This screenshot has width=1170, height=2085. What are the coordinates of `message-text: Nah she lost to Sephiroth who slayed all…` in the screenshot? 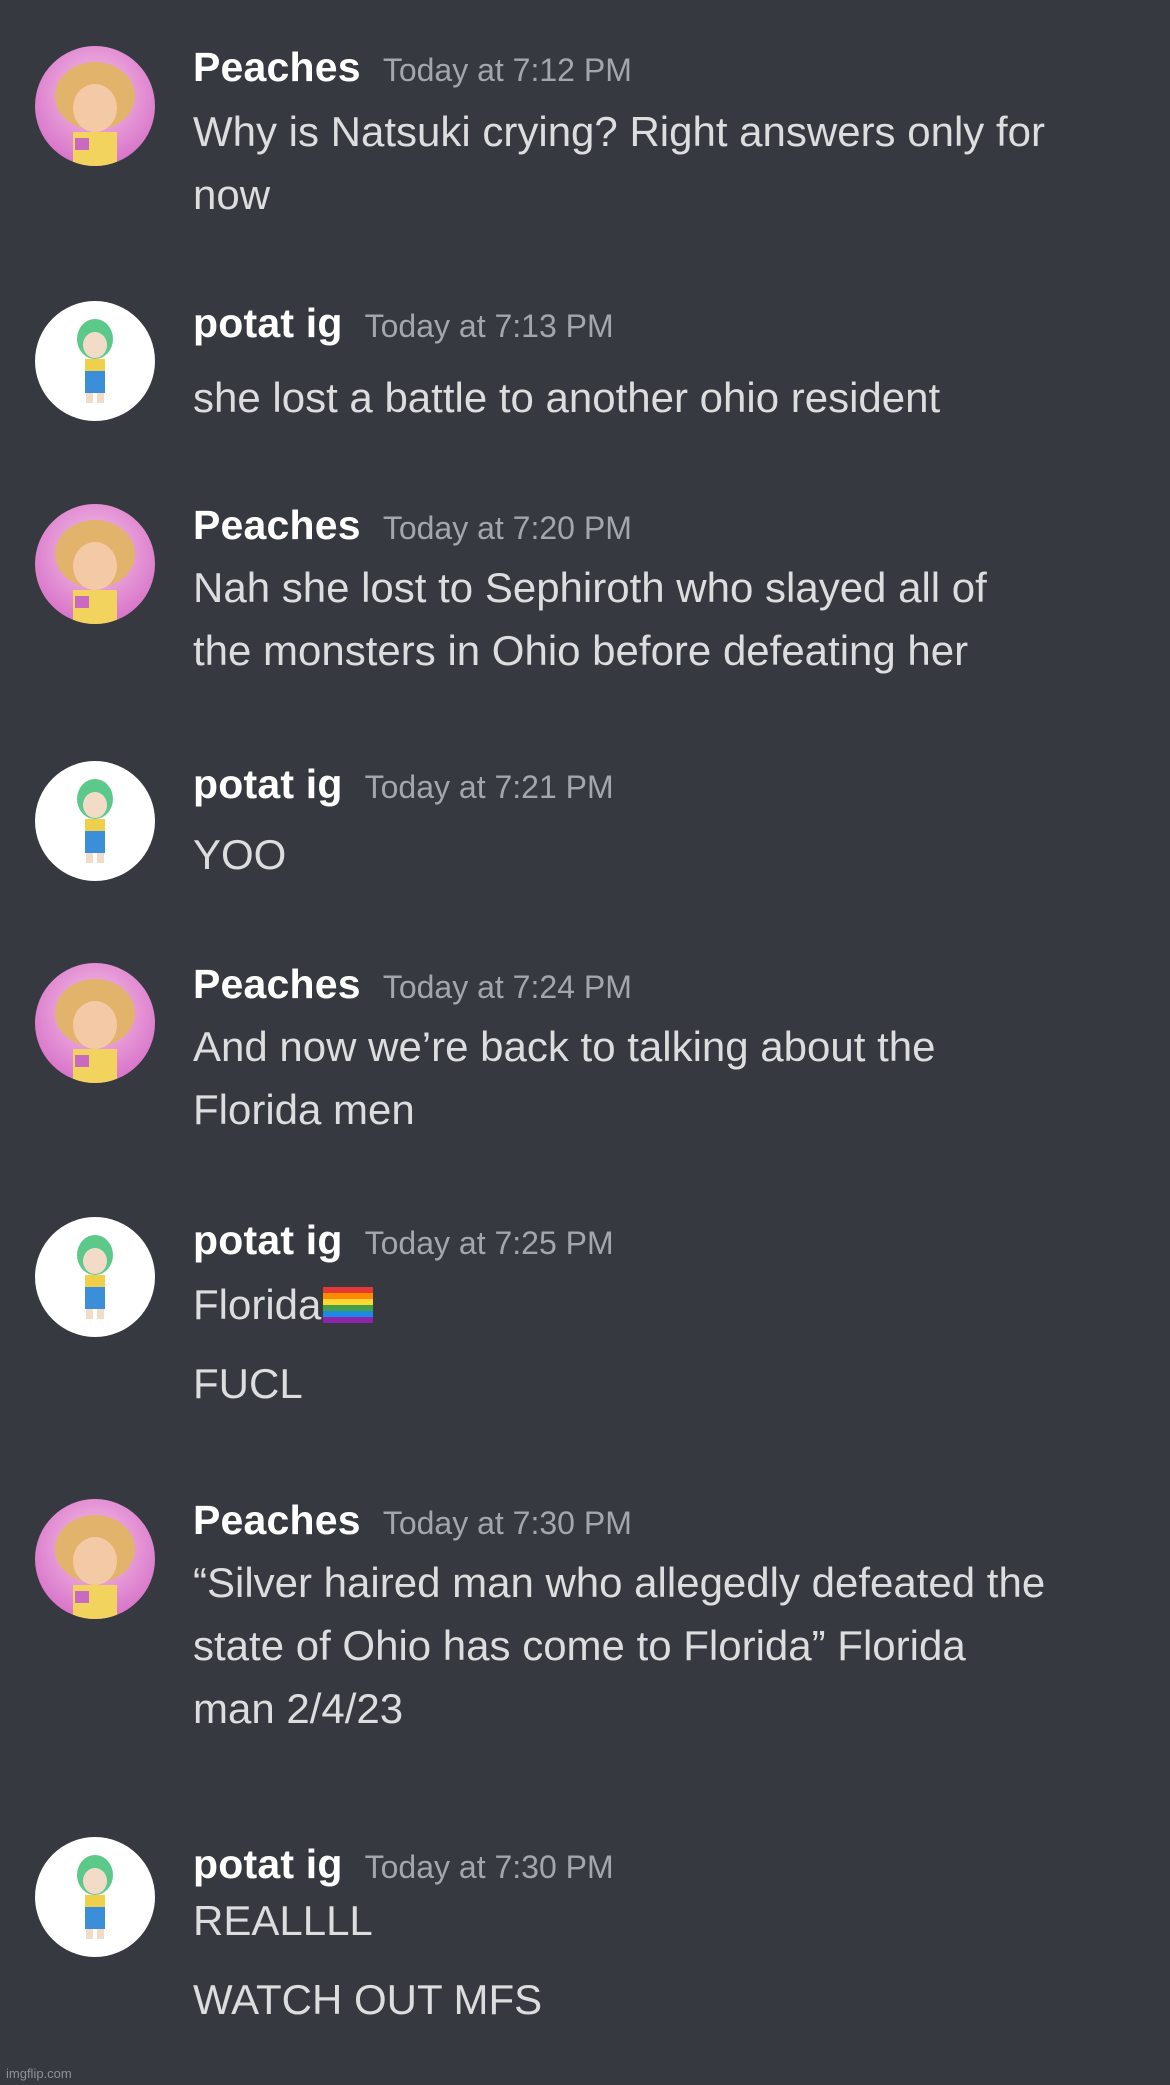 It's located at (590, 587).